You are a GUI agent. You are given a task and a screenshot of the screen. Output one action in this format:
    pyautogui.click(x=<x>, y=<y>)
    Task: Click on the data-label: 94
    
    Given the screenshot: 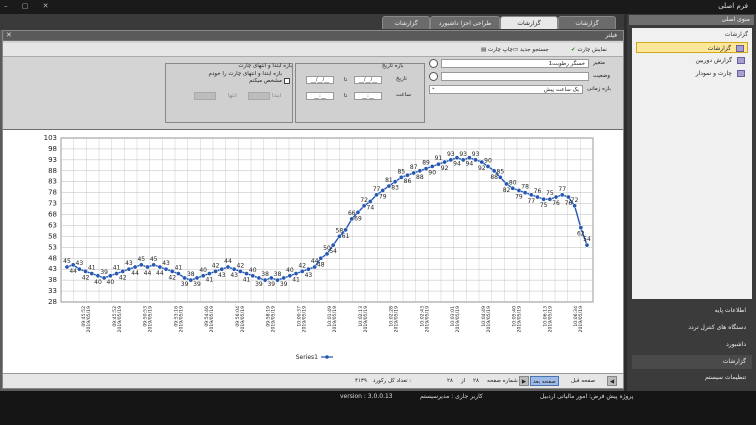 What is the action you would take?
    pyautogui.click(x=470, y=164)
    